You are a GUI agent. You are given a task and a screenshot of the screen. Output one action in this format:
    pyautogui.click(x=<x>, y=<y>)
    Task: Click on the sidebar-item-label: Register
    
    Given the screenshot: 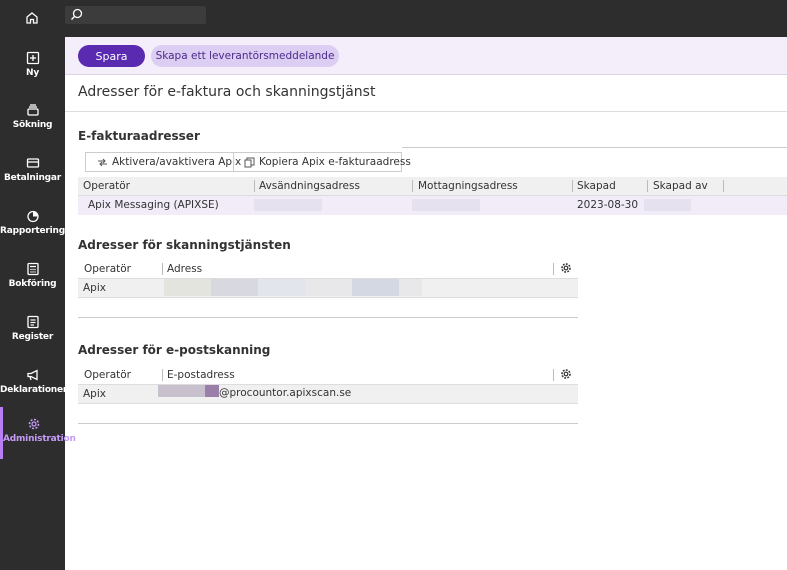 What is the action you would take?
    pyautogui.click(x=32, y=337)
    